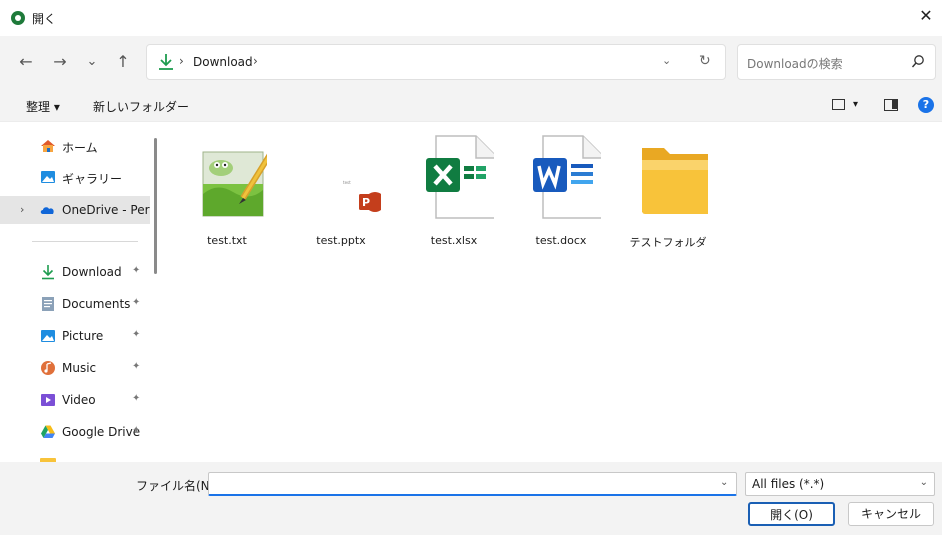 This screenshot has height=535, width=942. I want to click on folder-icon, so click(675, 181).